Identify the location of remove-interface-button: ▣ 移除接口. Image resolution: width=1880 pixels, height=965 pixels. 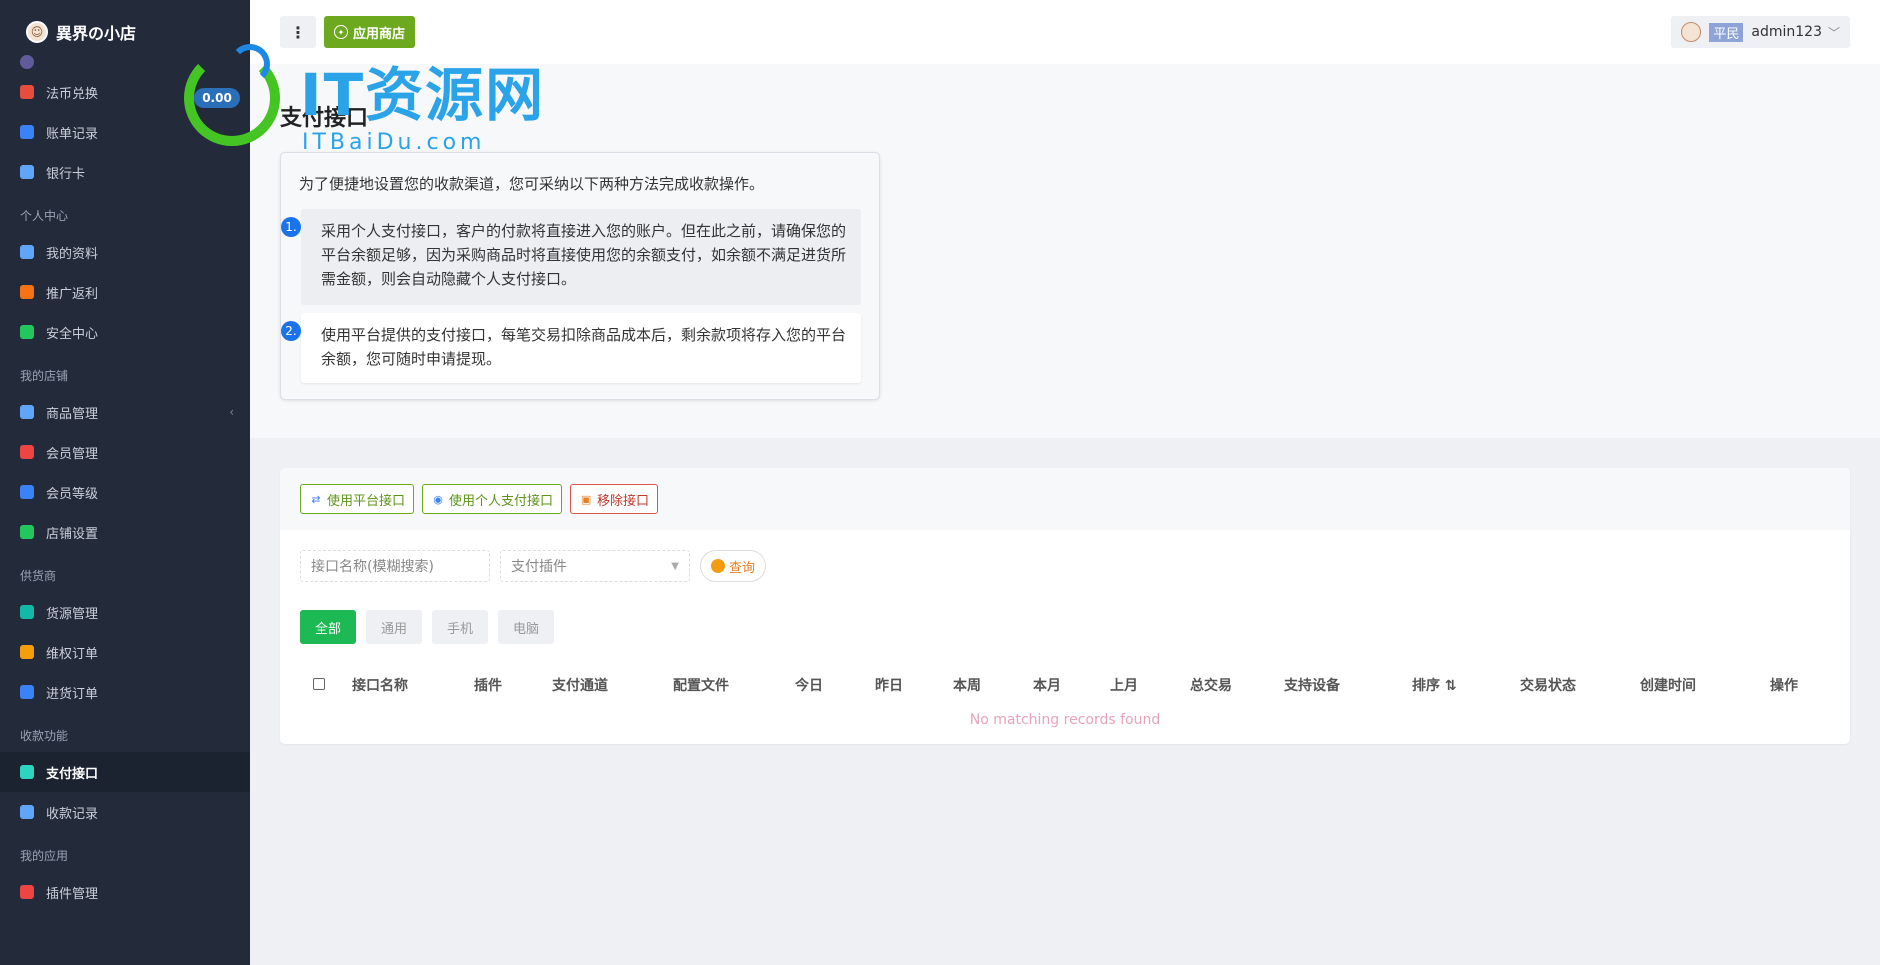
(614, 499).